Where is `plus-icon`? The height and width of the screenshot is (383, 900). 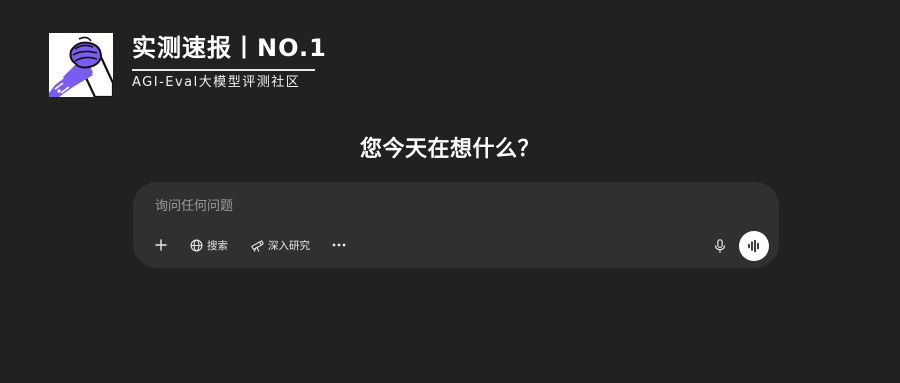 plus-icon is located at coordinates (161, 245).